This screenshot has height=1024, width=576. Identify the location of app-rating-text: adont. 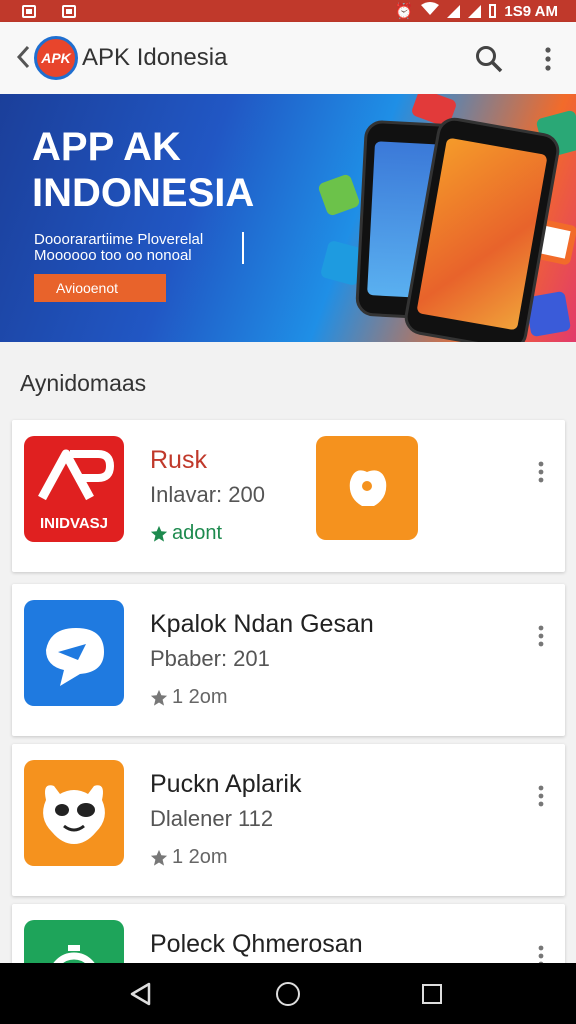
(197, 533).